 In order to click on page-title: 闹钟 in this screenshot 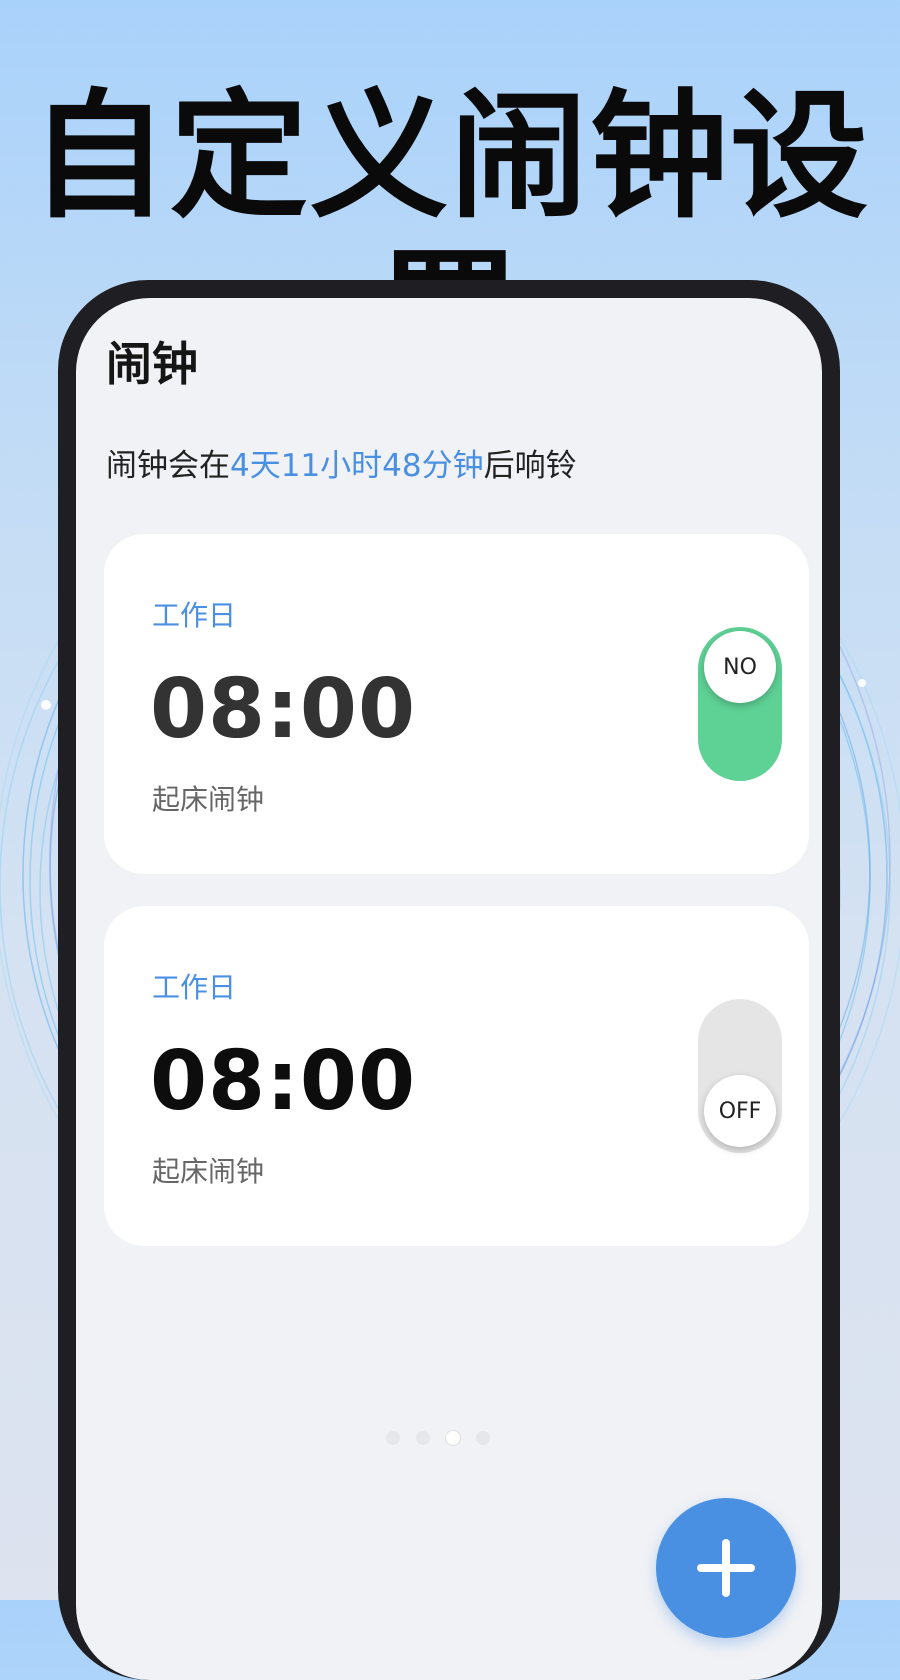, I will do `click(152, 364)`.